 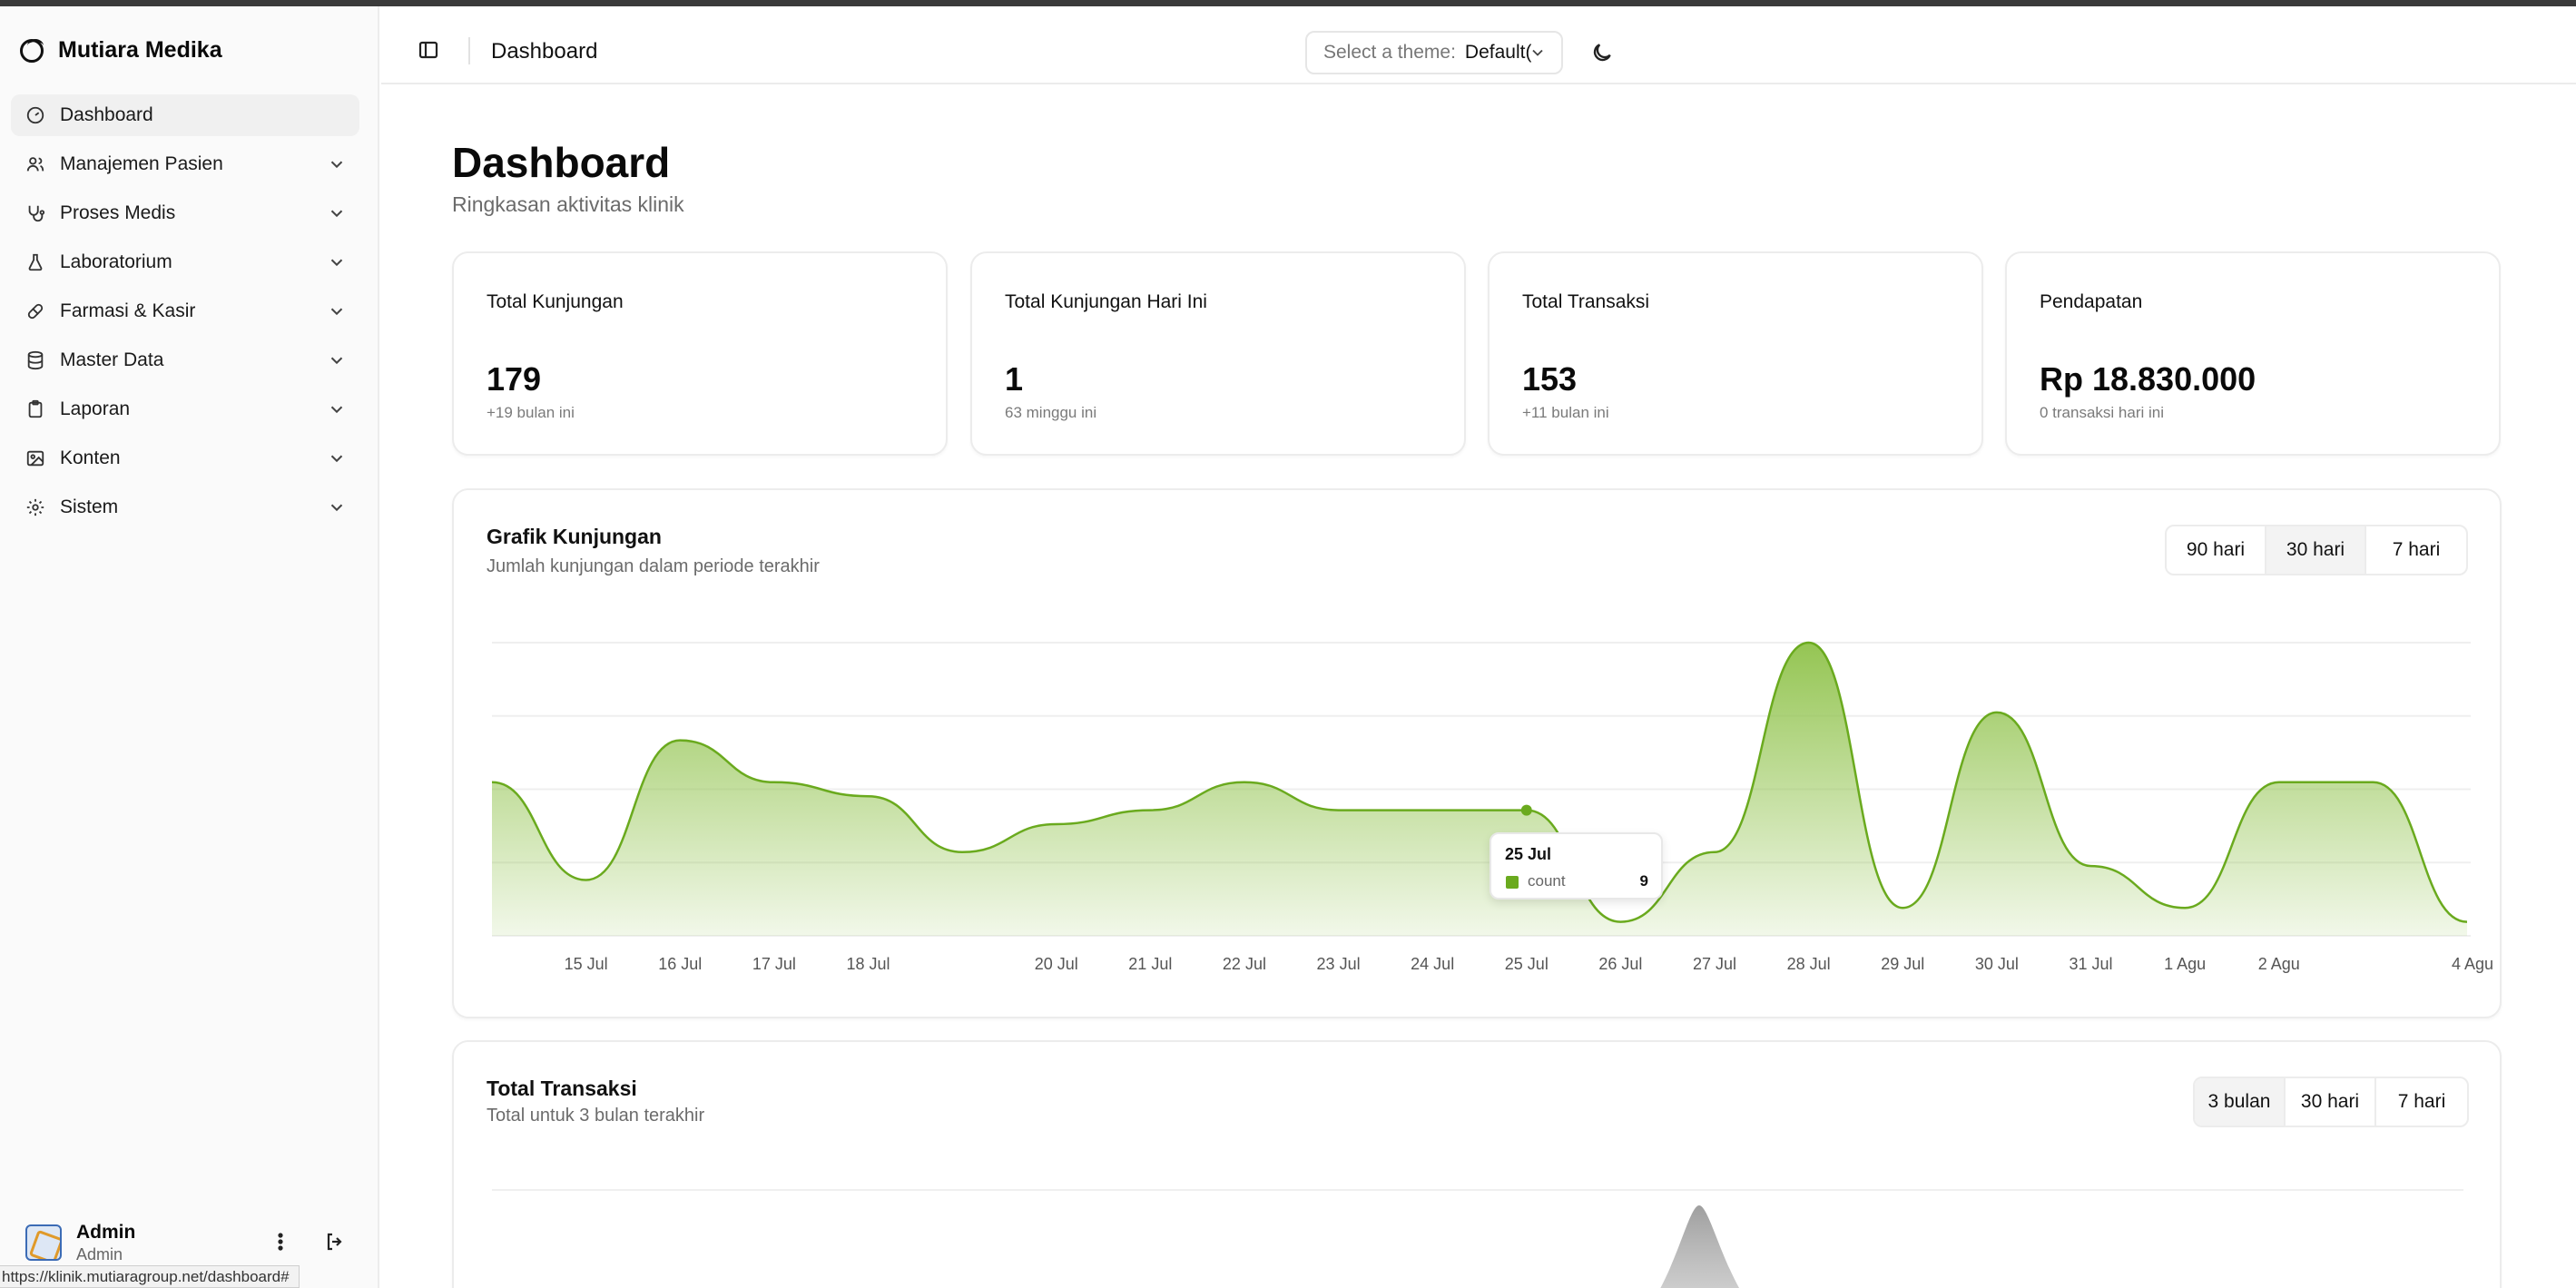 I want to click on tooltip-swatch, so click(x=1512, y=882).